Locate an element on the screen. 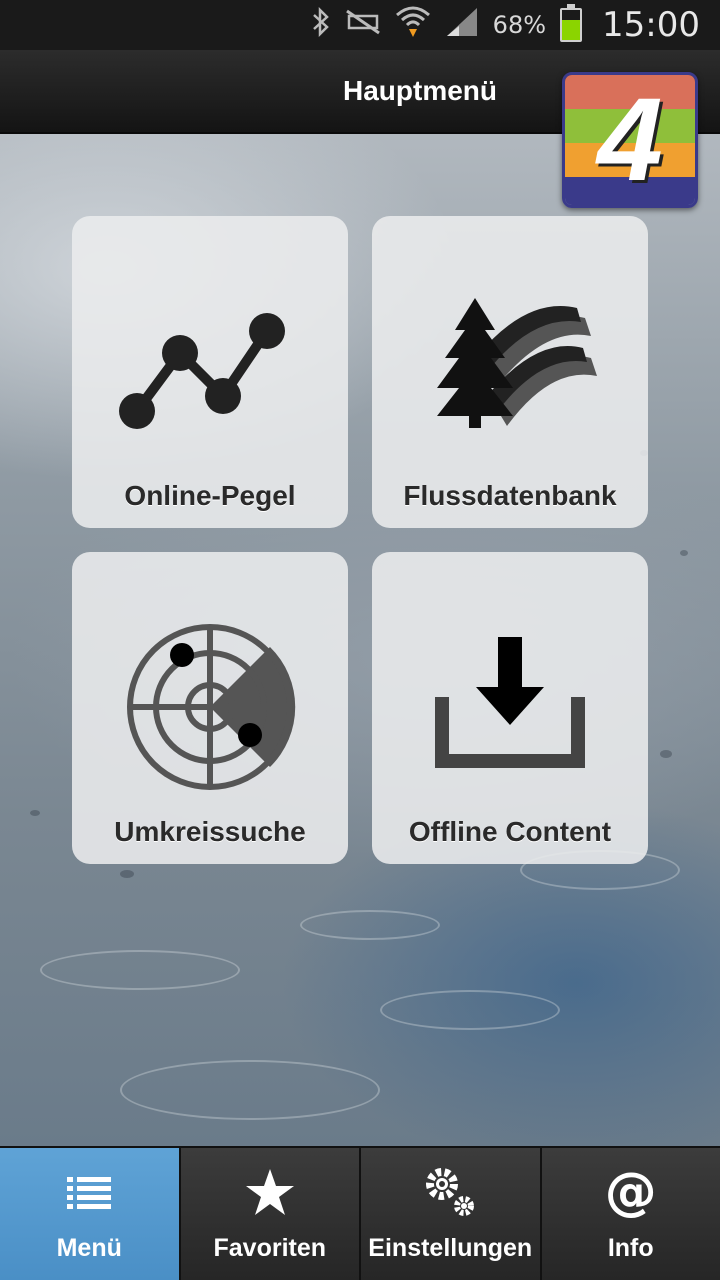  gears-icon is located at coordinates (450, 1192).